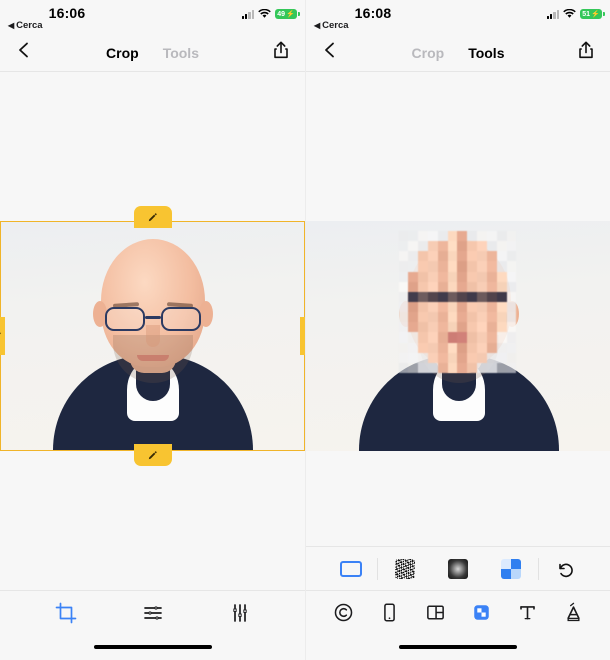  I want to click on layout-grid-icon, so click(435, 612).